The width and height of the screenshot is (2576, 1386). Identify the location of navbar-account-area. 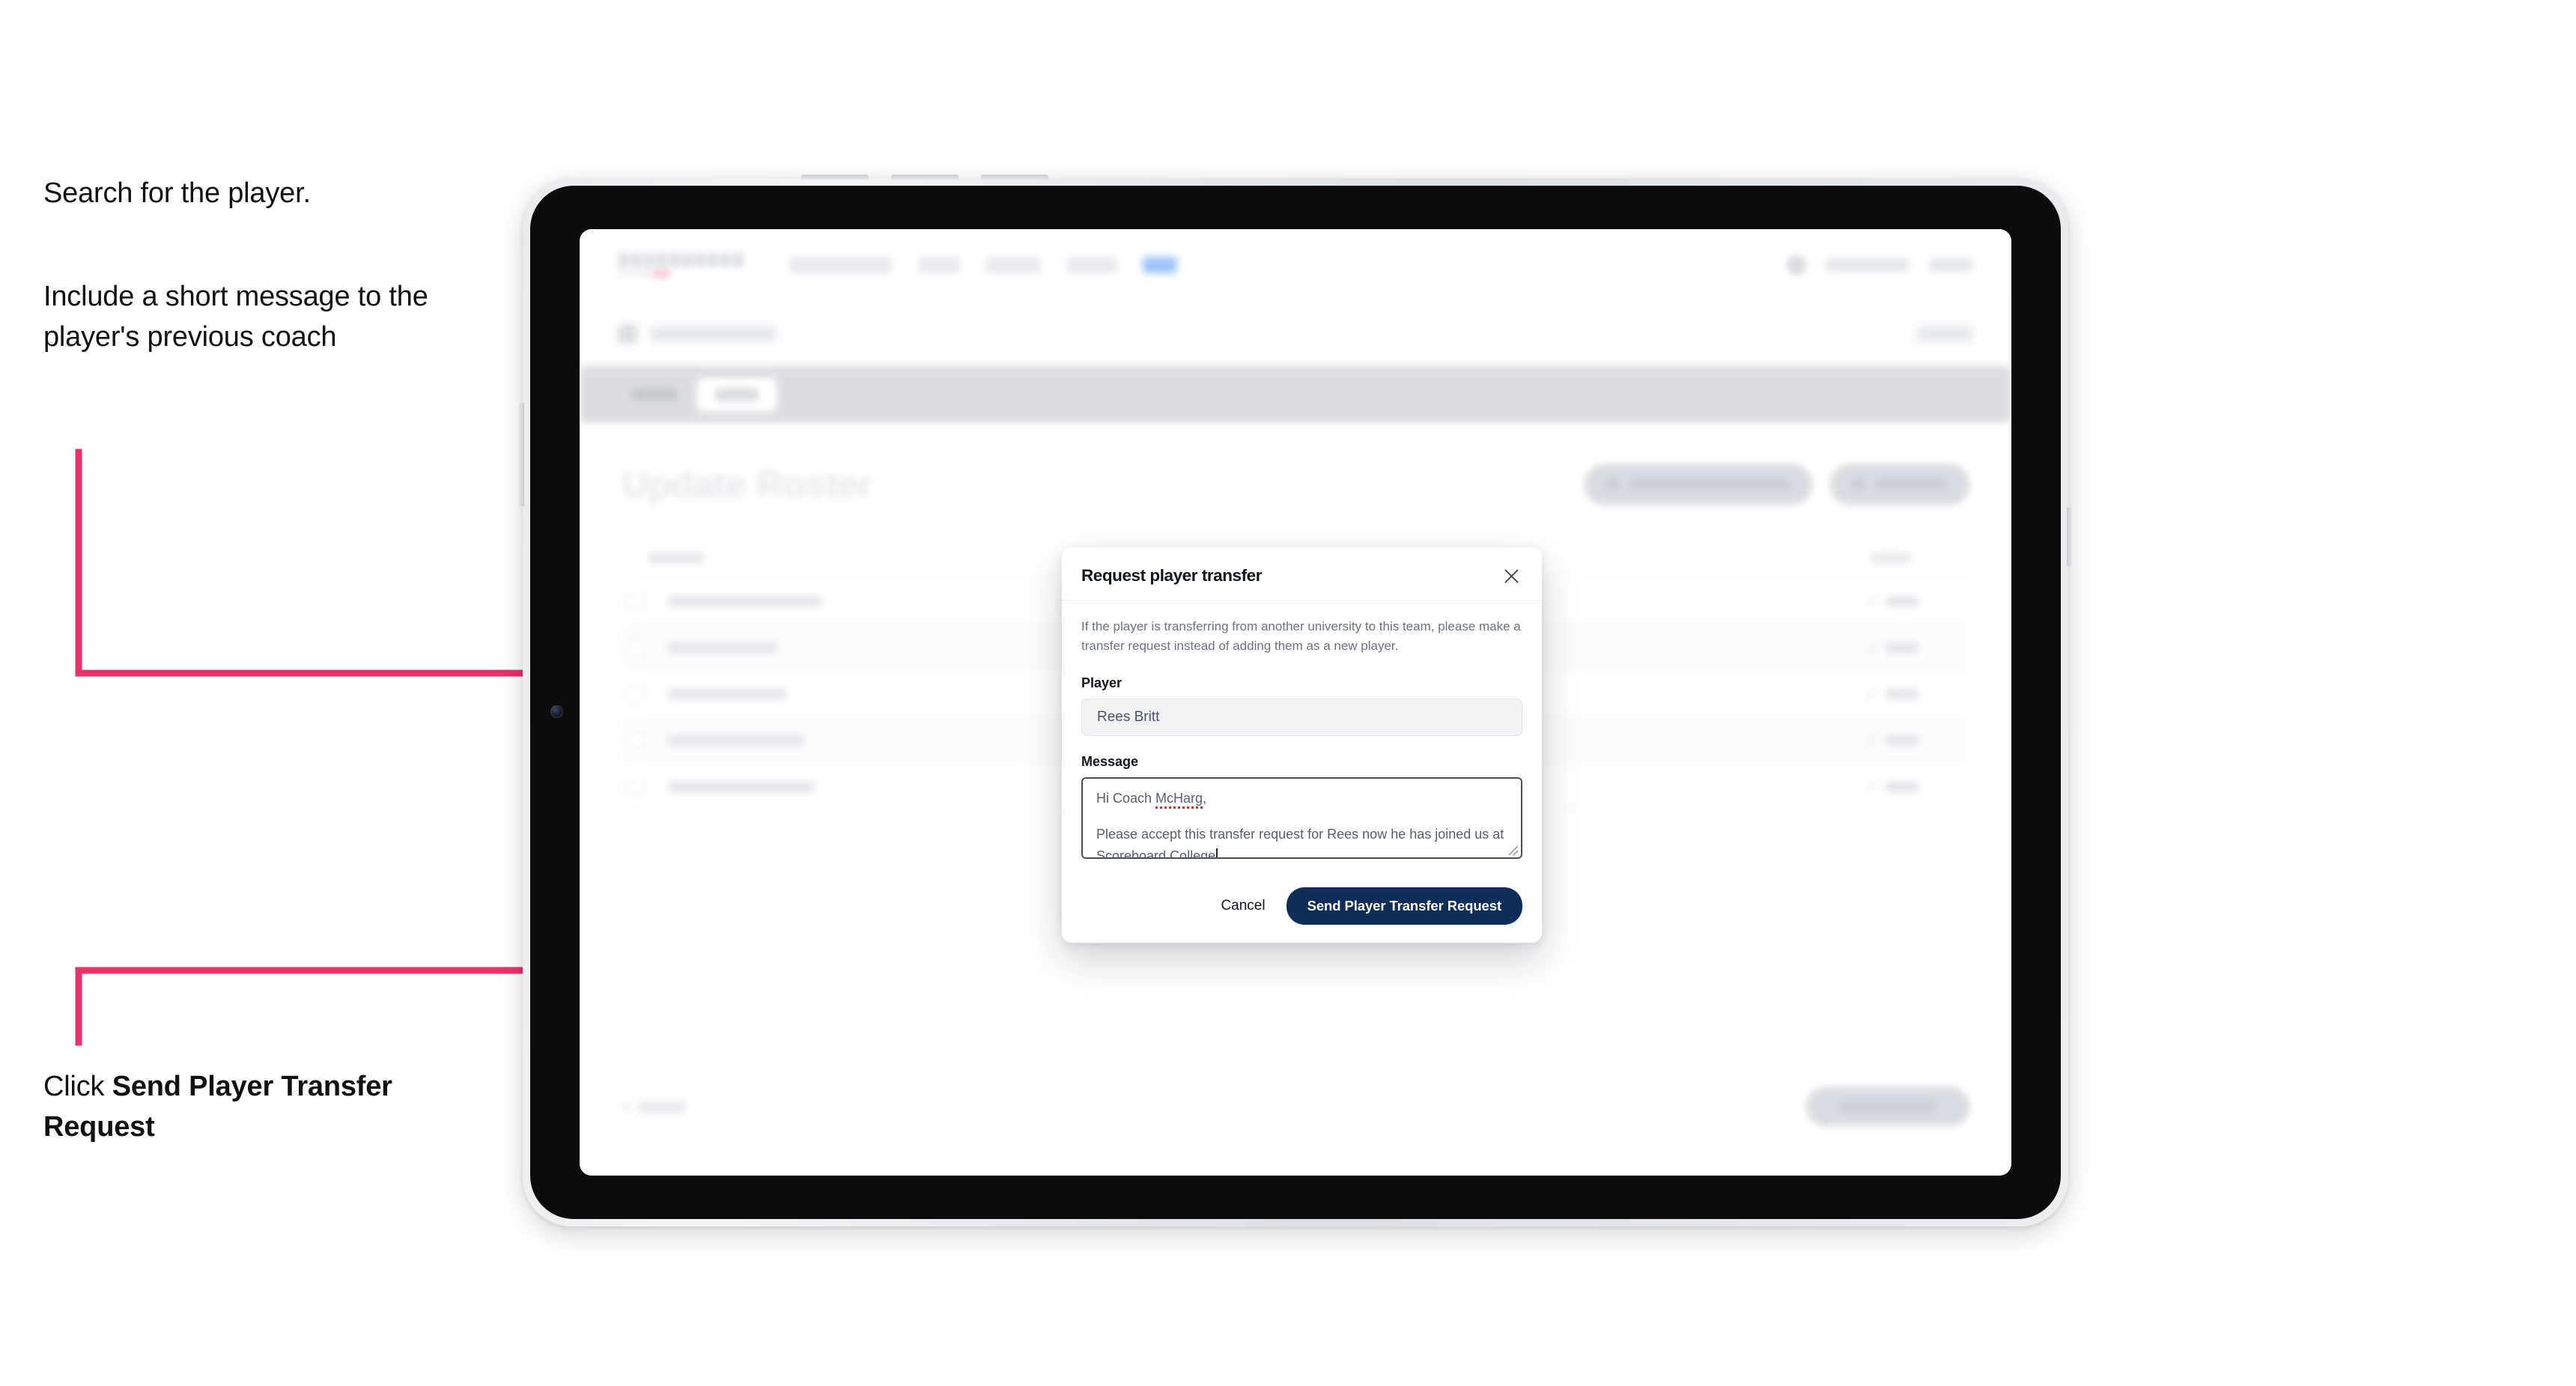
(1879, 265).